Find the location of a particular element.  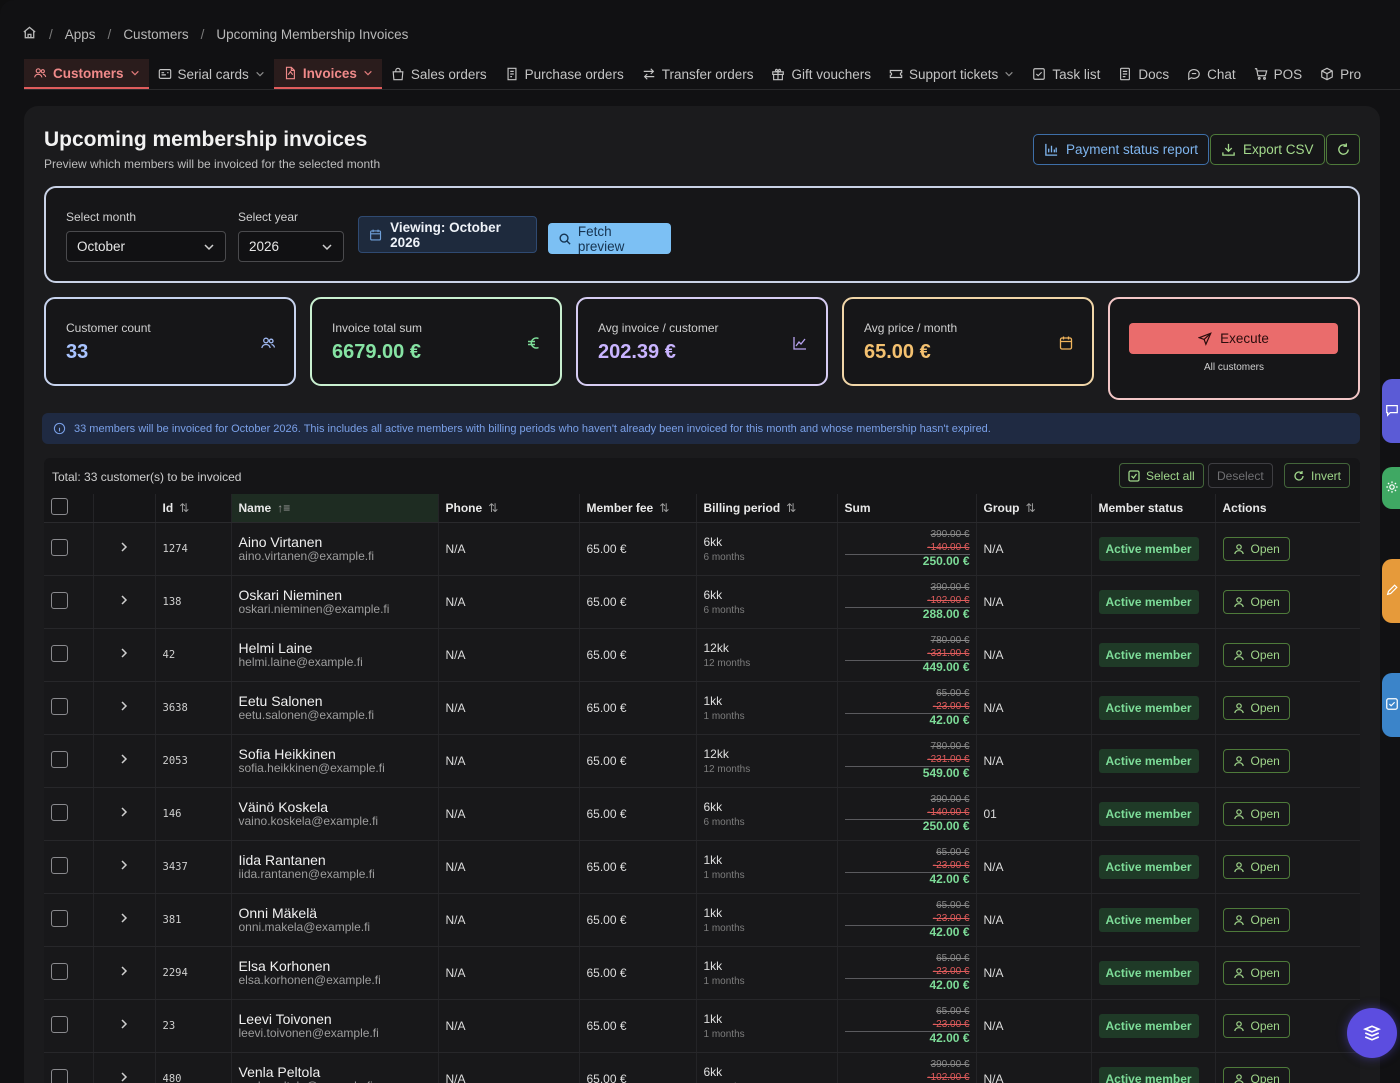

checkbox-icon is located at coordinates (1039, 74).